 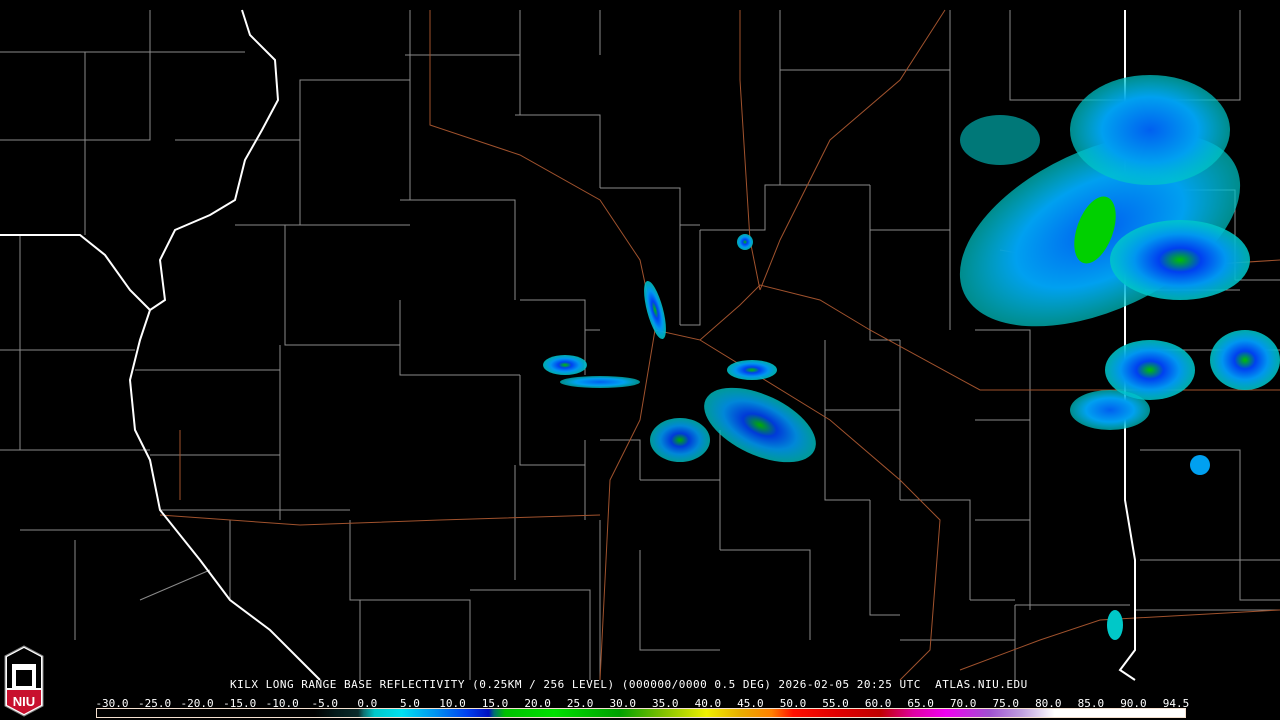 I want to click on reflectivity-colorbar, so click(x=641, y=713).